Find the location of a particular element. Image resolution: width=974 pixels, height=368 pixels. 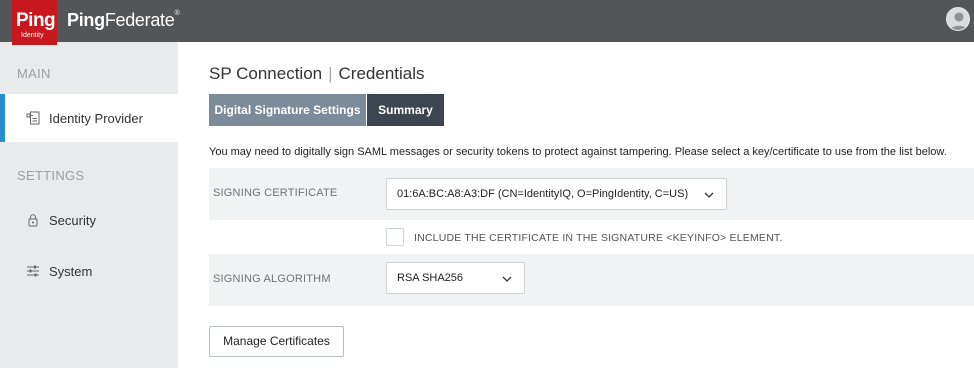

sidebar-section-settings: SETTINGS is located at coordinates (51, 175).